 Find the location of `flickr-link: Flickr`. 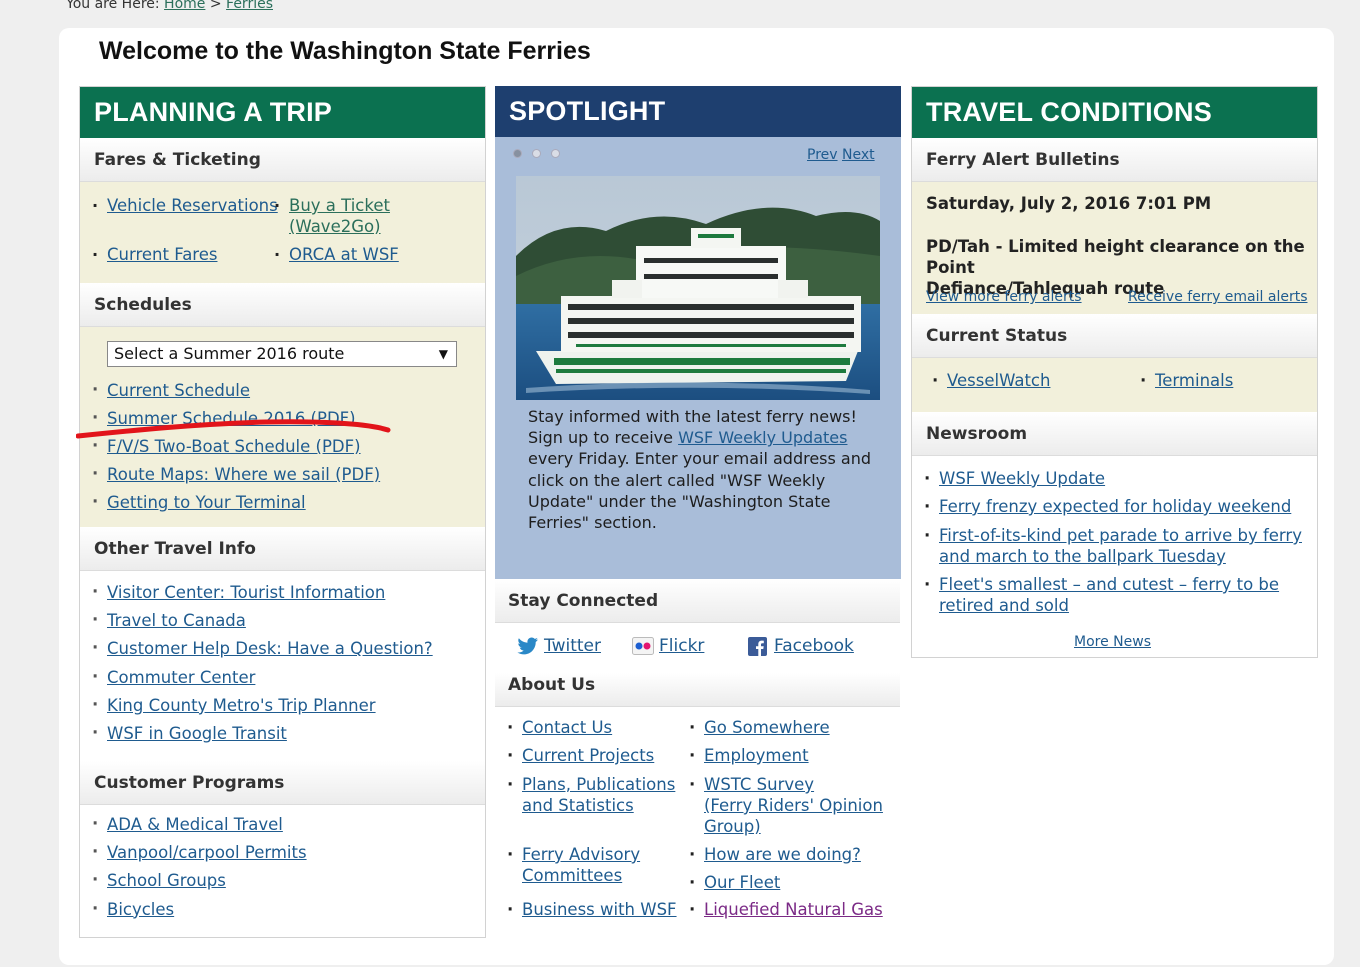

flickr-link: Flickr is located at coordinates (681, 646).